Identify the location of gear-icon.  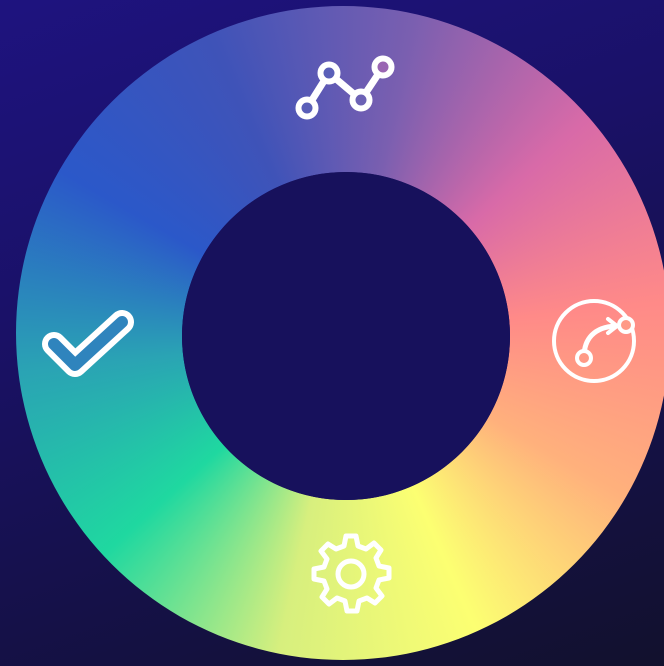
(351, 575).